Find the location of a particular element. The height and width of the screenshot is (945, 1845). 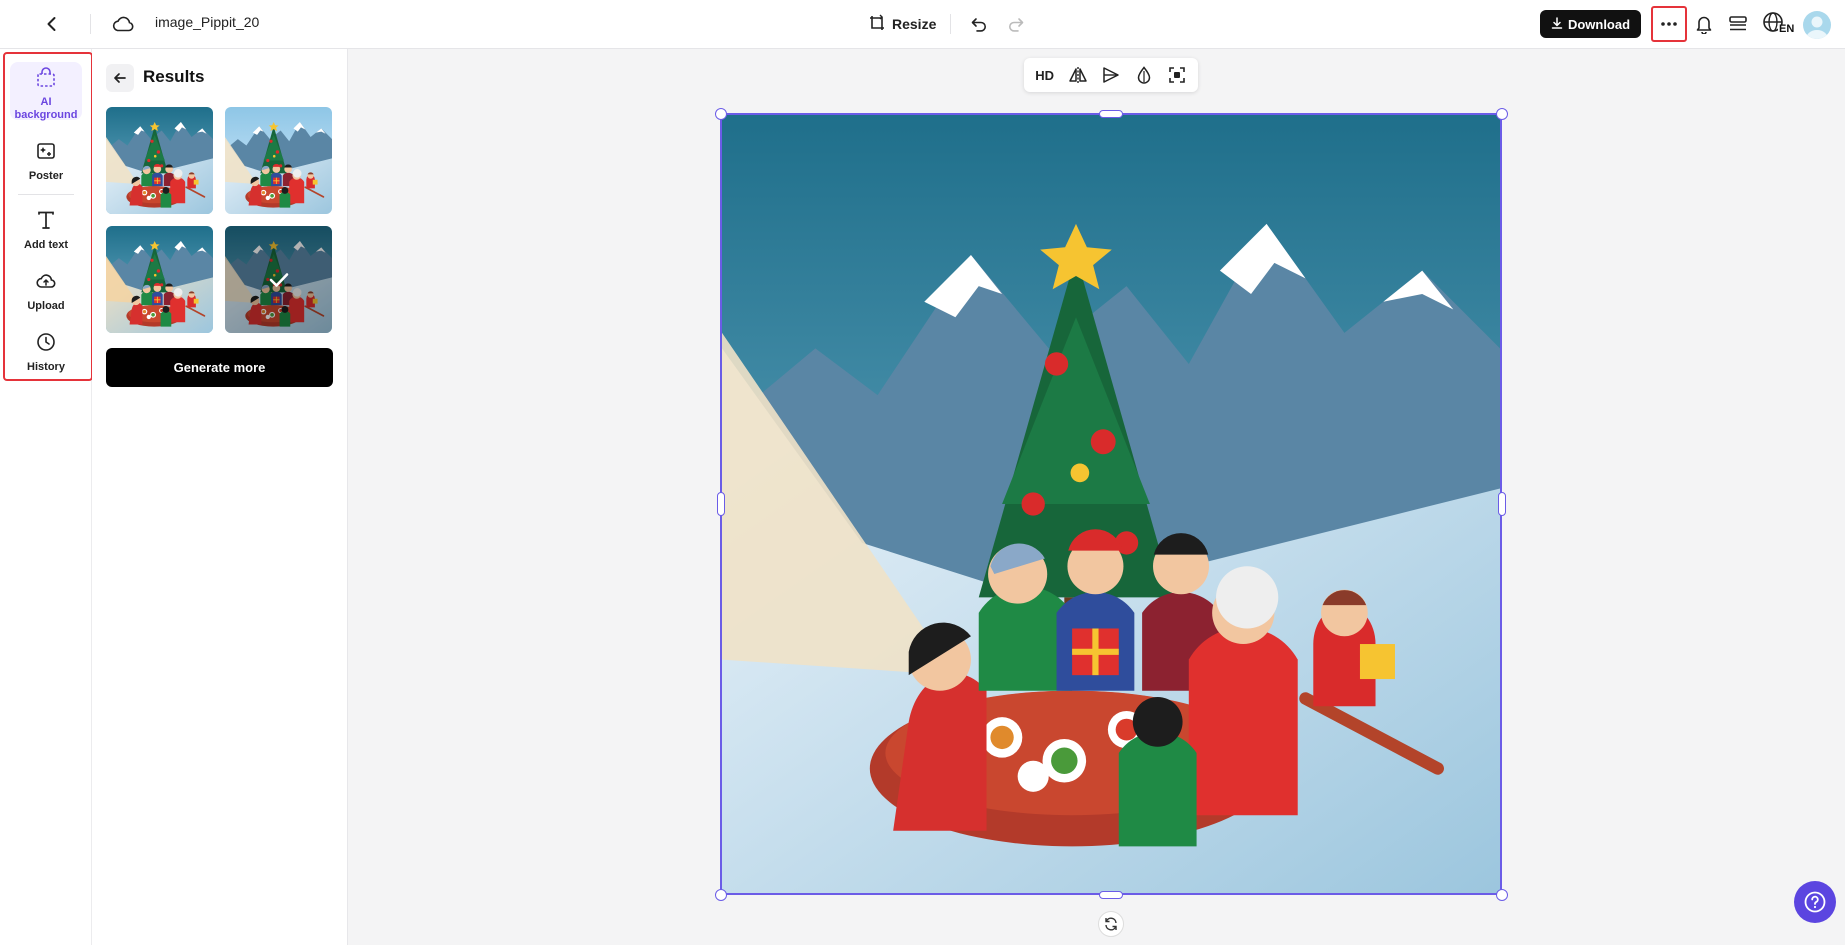

resize-label: Resize is located at coordinates (914, 24).